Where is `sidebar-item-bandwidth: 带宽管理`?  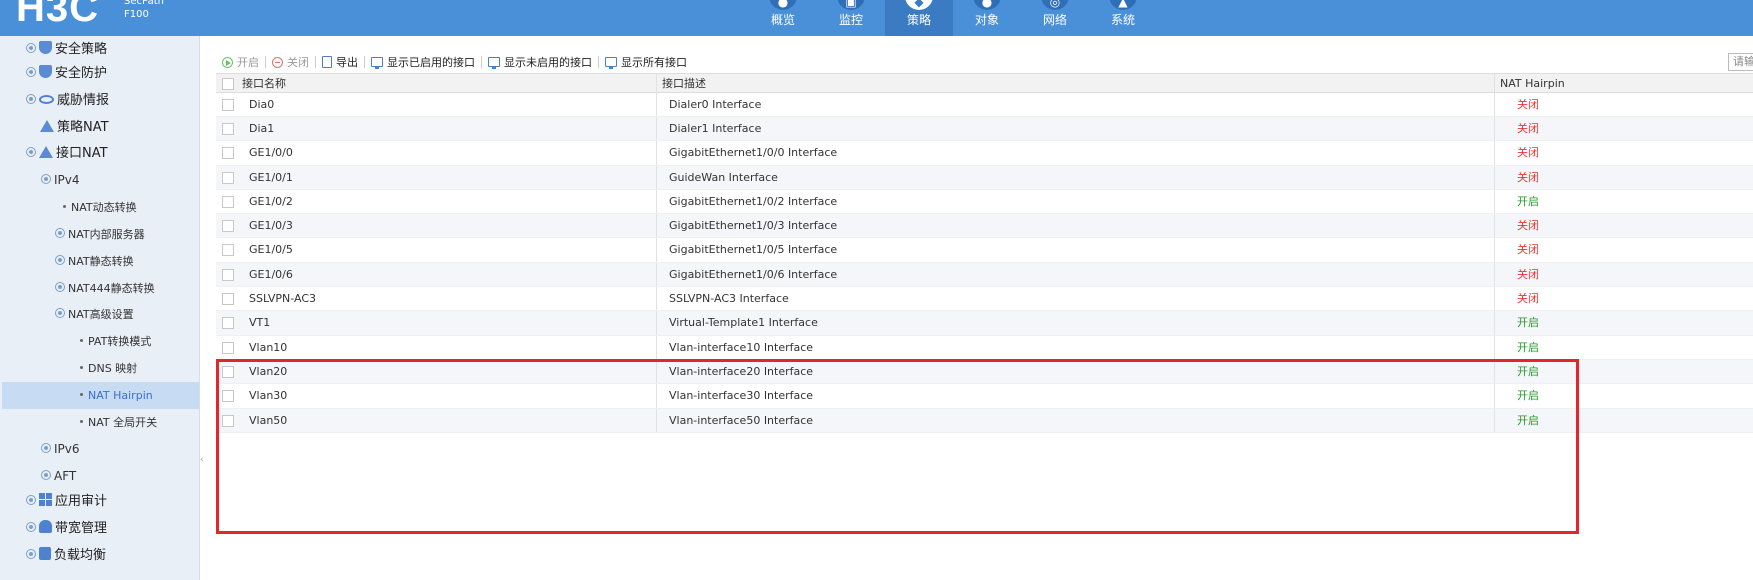 sidebar-item-bandwidth: 带宽管理 is located at coordinates (66, 528).